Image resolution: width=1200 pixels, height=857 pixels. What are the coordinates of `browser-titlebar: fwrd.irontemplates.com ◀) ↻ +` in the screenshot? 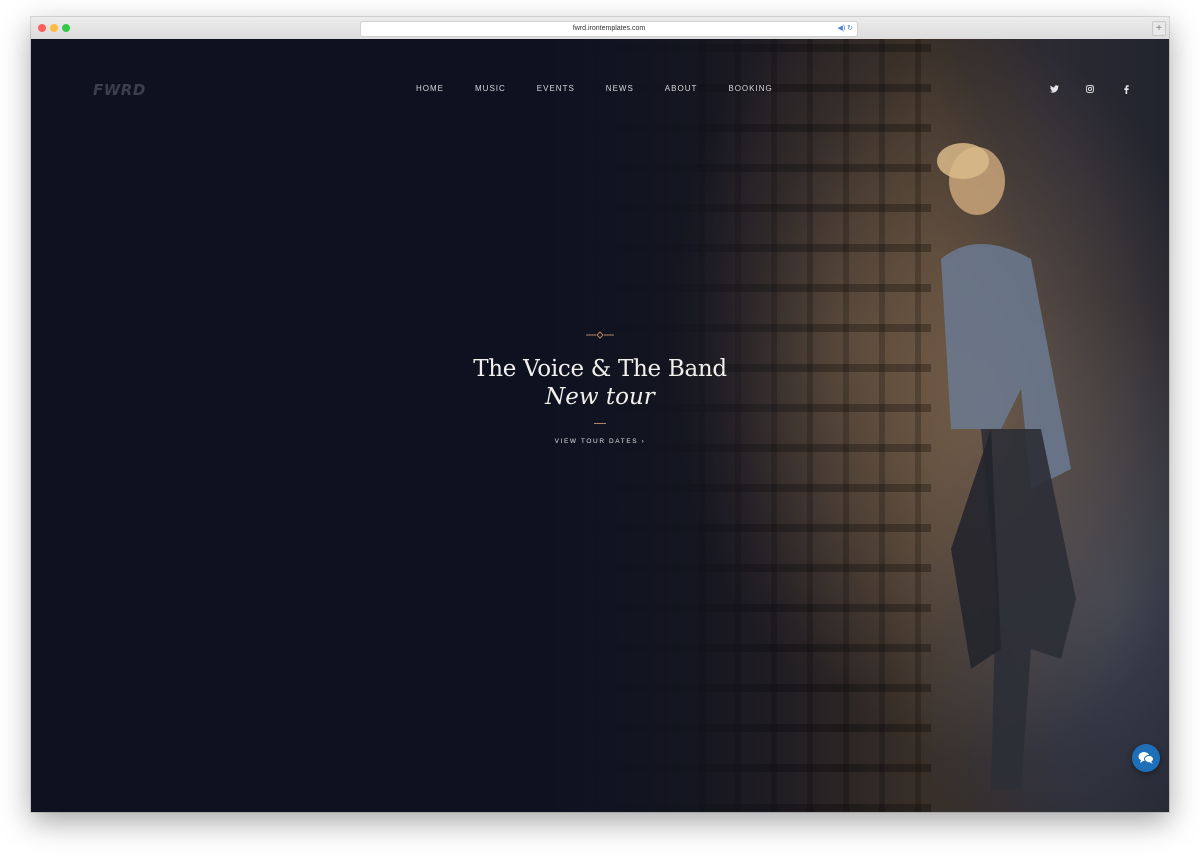 It's located at (600, 28).